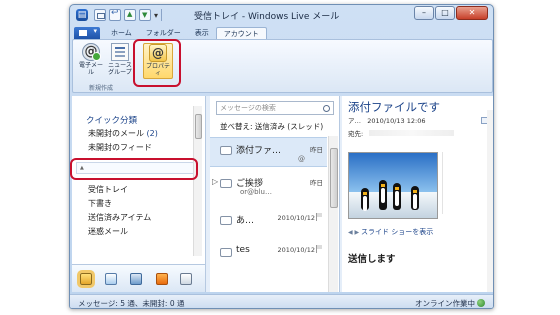  Describe the element at coordinates (134, 169) in the screenshot. I see `account-highlight-ring` at that location.